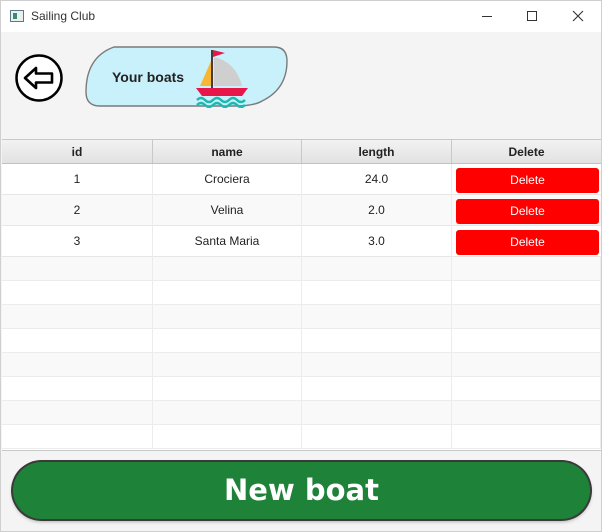 Image resolution: width=602 pixels, height=532 pixels. What do you see at coordinates (227, 241) in the screenshot?
I see `cell-name: Santa Maria` at bounding box center [227, 241].